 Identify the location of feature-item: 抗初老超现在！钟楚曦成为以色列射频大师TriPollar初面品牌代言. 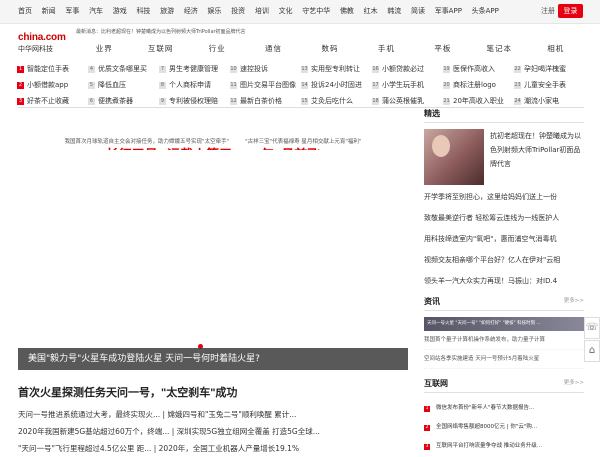
(504, 158).